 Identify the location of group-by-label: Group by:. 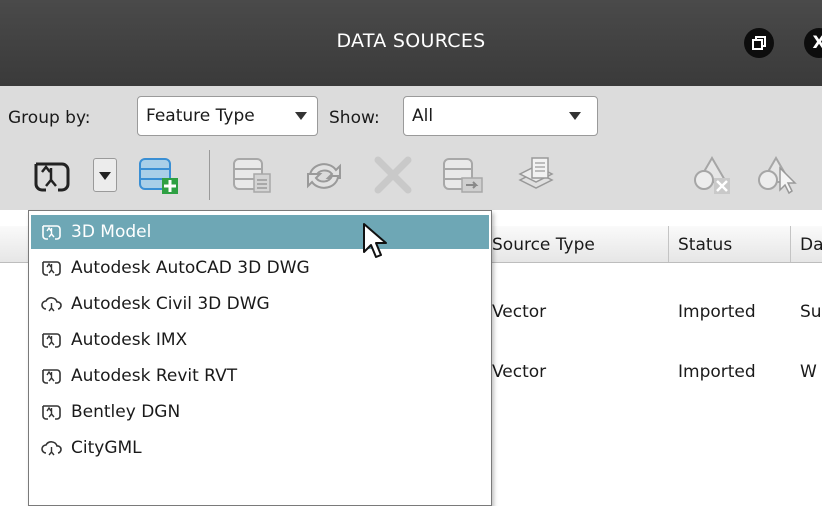
(49, 118).